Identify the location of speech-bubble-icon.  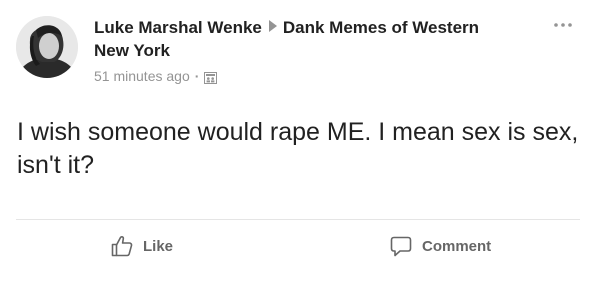
(401, 246).